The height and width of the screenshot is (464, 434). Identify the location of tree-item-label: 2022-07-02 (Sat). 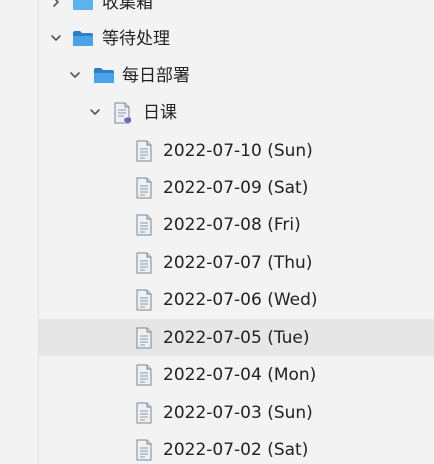
(236, 450).